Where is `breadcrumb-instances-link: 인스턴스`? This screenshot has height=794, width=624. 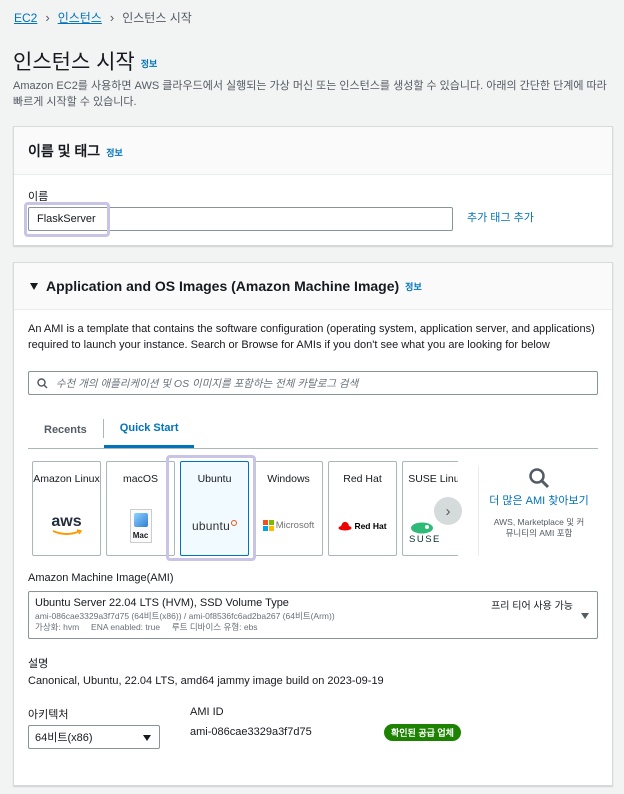
breadcrumb-instances-link: 인스턴스 is located at coordinates (80, 17).